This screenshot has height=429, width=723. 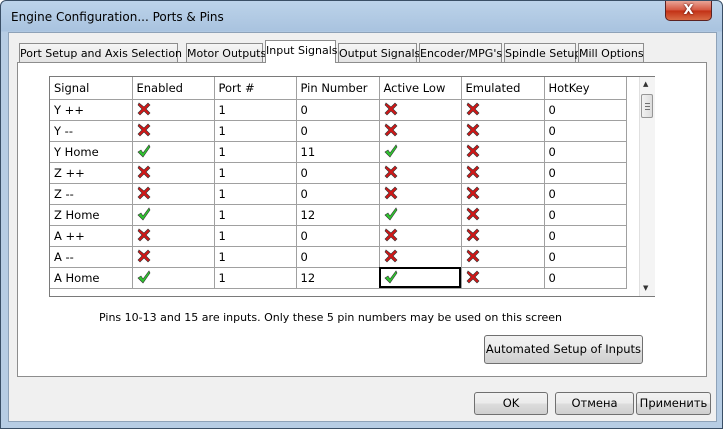 I want to click on table-row: A -- 1 0 0, so click(x=338, y=257).